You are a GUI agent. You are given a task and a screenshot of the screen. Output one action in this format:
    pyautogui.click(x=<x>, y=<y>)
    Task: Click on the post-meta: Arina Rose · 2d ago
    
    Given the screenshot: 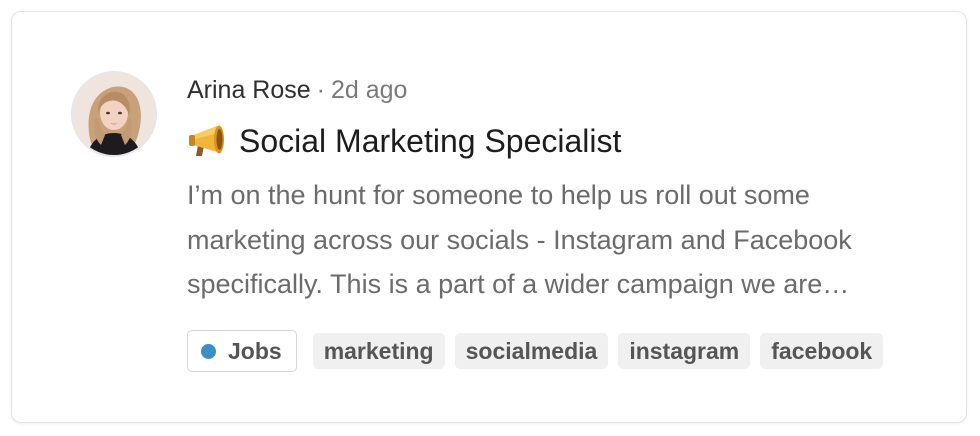 What is the action you would take?
    pyautogui.click(x=557, y=90)
    